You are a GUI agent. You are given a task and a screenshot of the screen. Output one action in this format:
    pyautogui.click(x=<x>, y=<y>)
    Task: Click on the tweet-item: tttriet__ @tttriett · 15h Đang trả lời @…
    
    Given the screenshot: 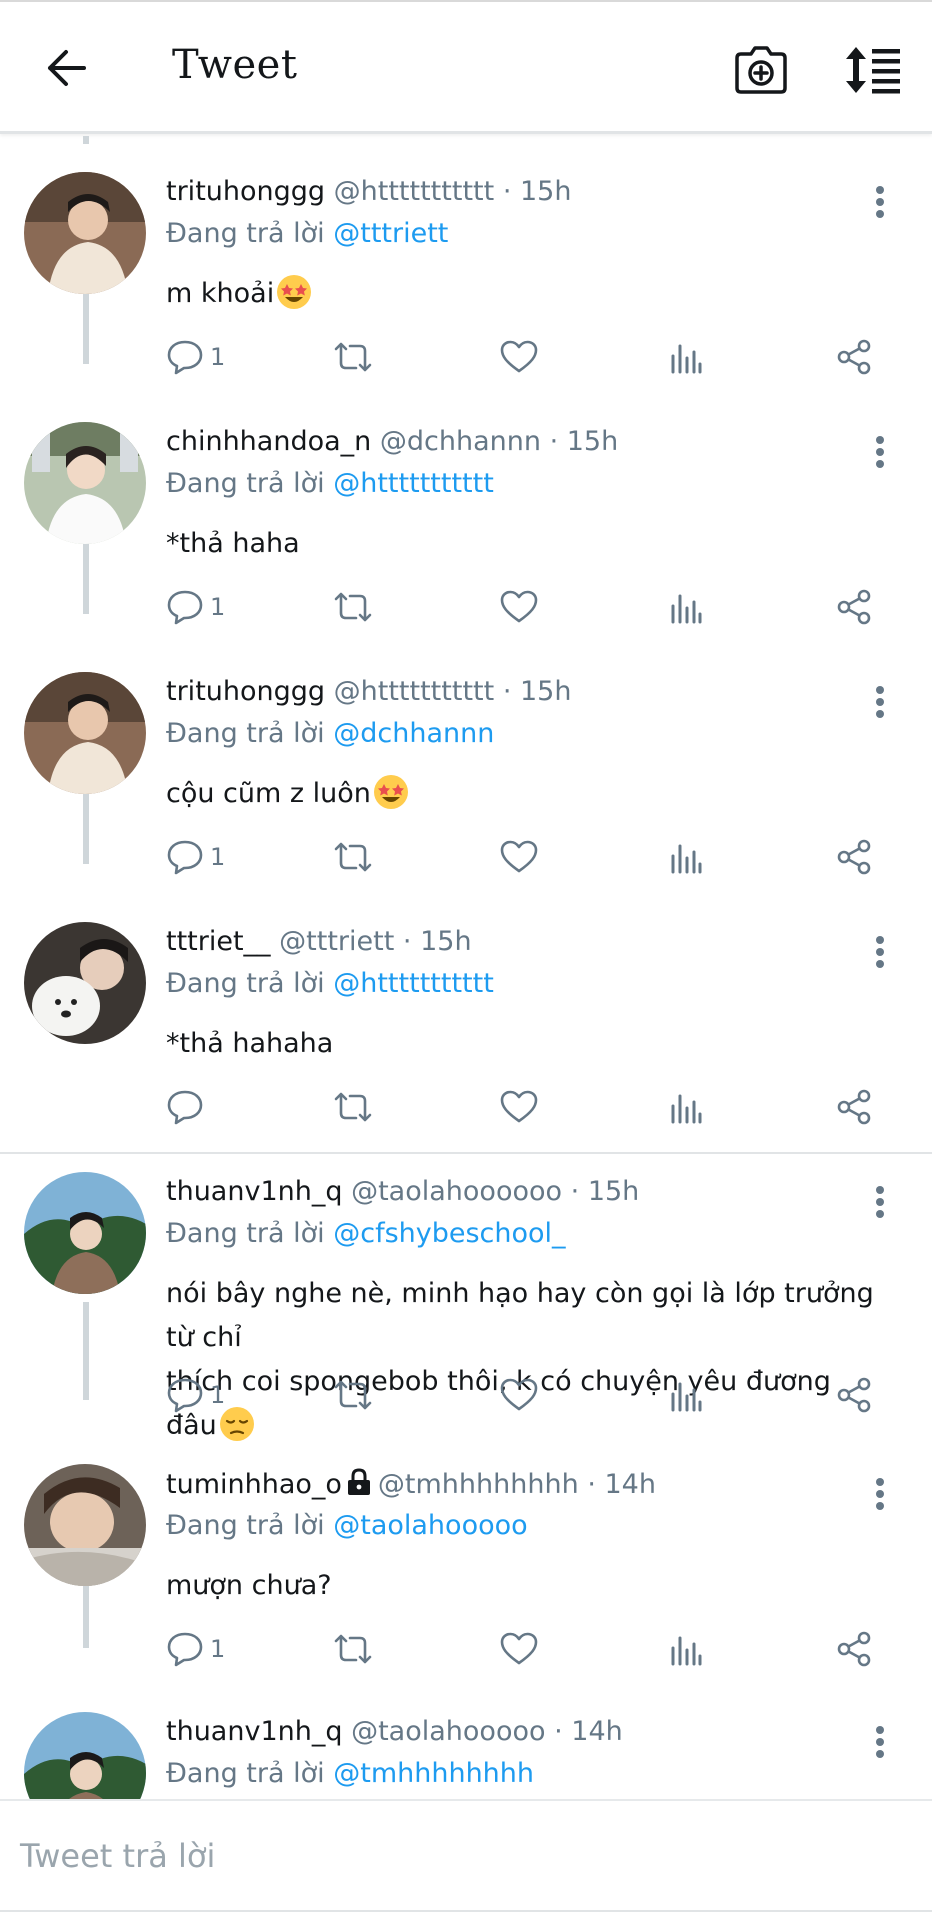 What is the action you would take?
    pyautogui.click(x=466, y=1028)
    